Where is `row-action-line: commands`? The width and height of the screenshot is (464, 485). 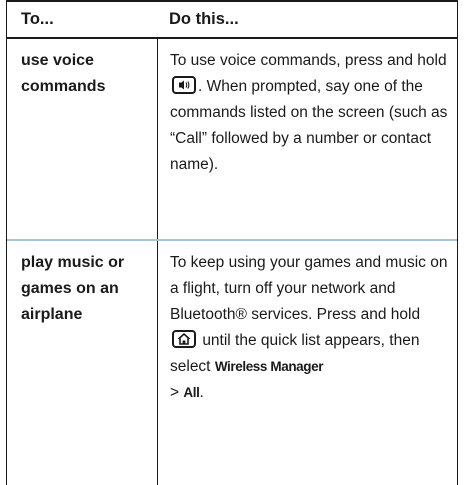
row-action-line: commands is located at coordinates (63, 86).